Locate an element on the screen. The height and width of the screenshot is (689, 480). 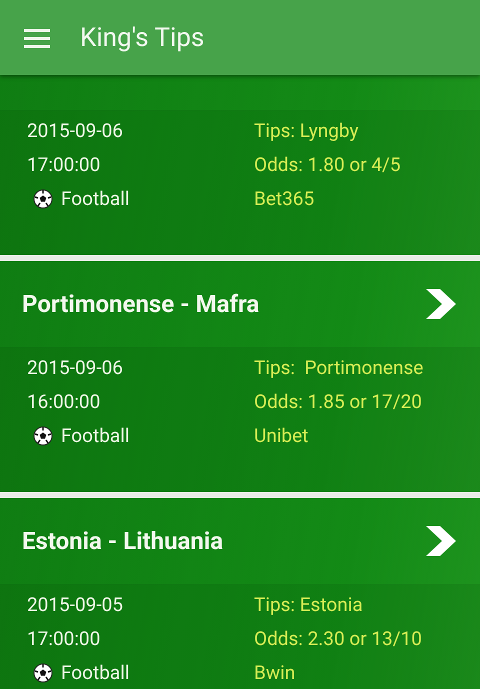
tip-text: Tips: Lyngby is located at coordinates (307, 131).